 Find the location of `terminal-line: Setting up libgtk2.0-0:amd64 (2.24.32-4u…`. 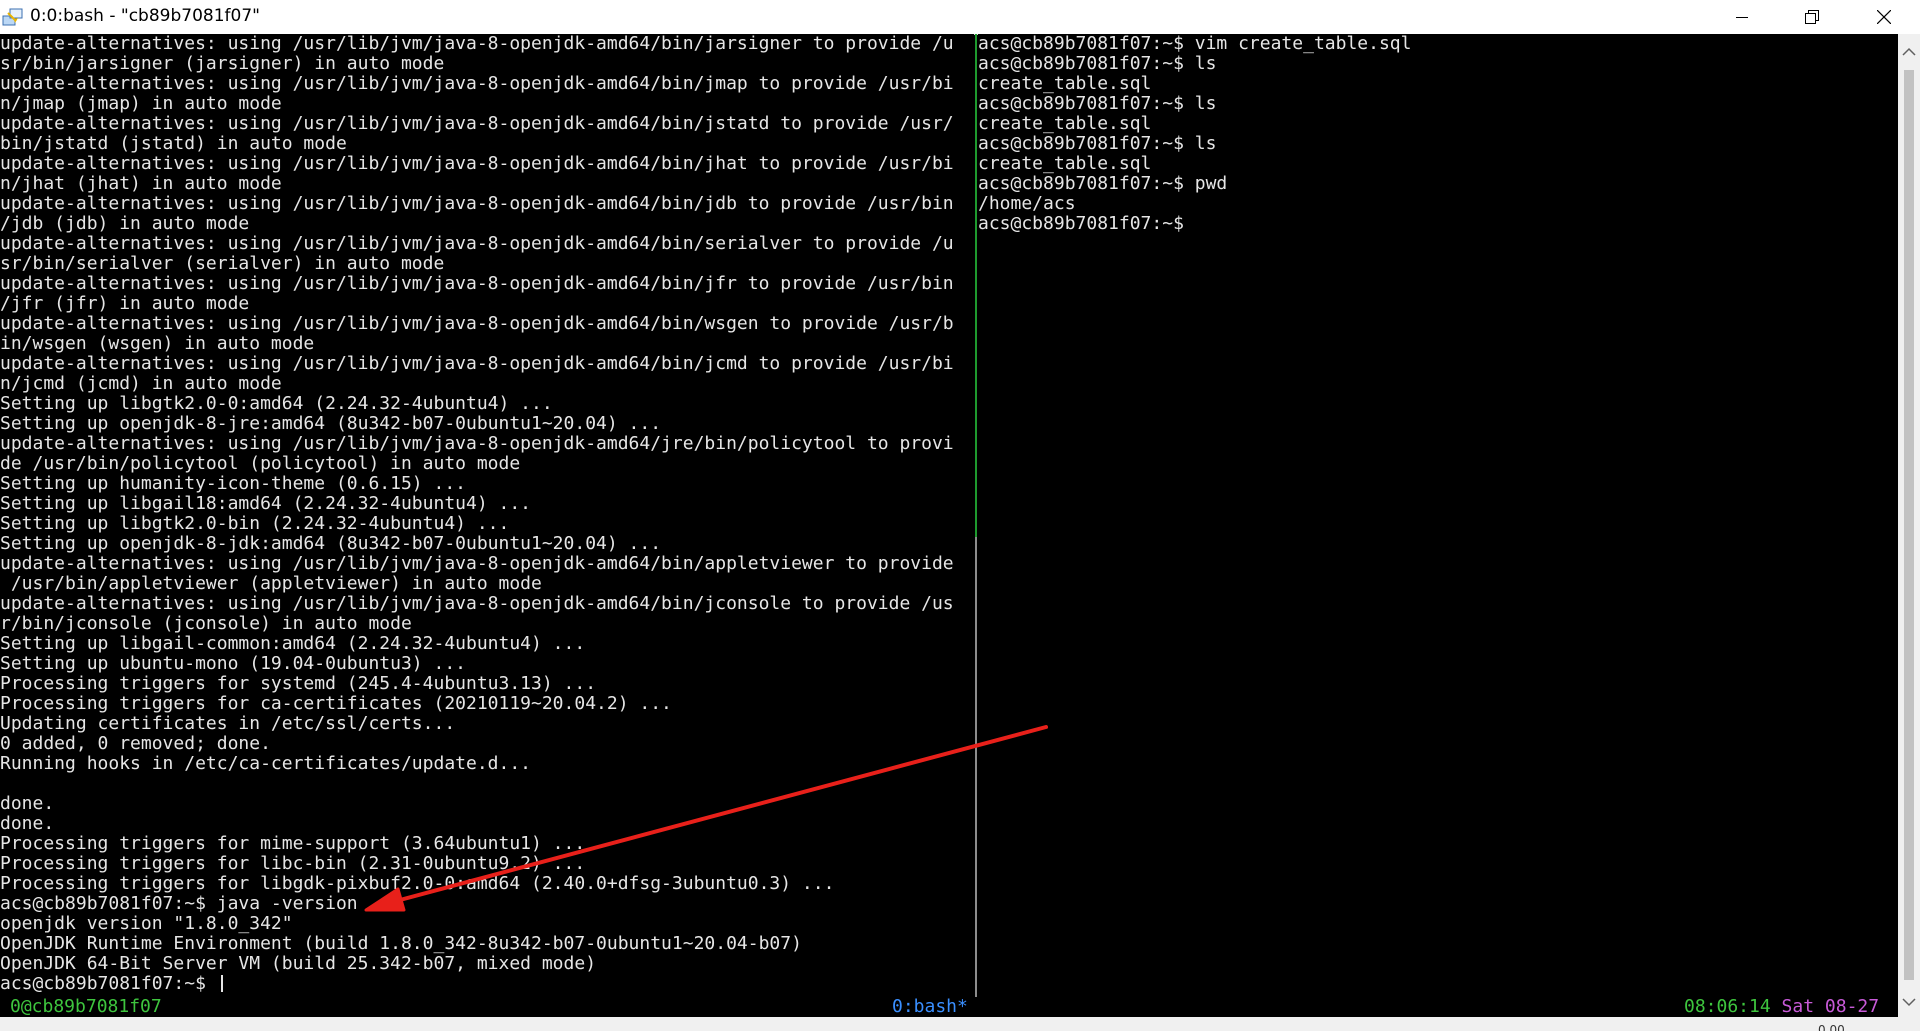

terminal-line: Setting up libgtk2.0-0:amd64 (2.24.32-4u… is located at coordinates (276, 404).